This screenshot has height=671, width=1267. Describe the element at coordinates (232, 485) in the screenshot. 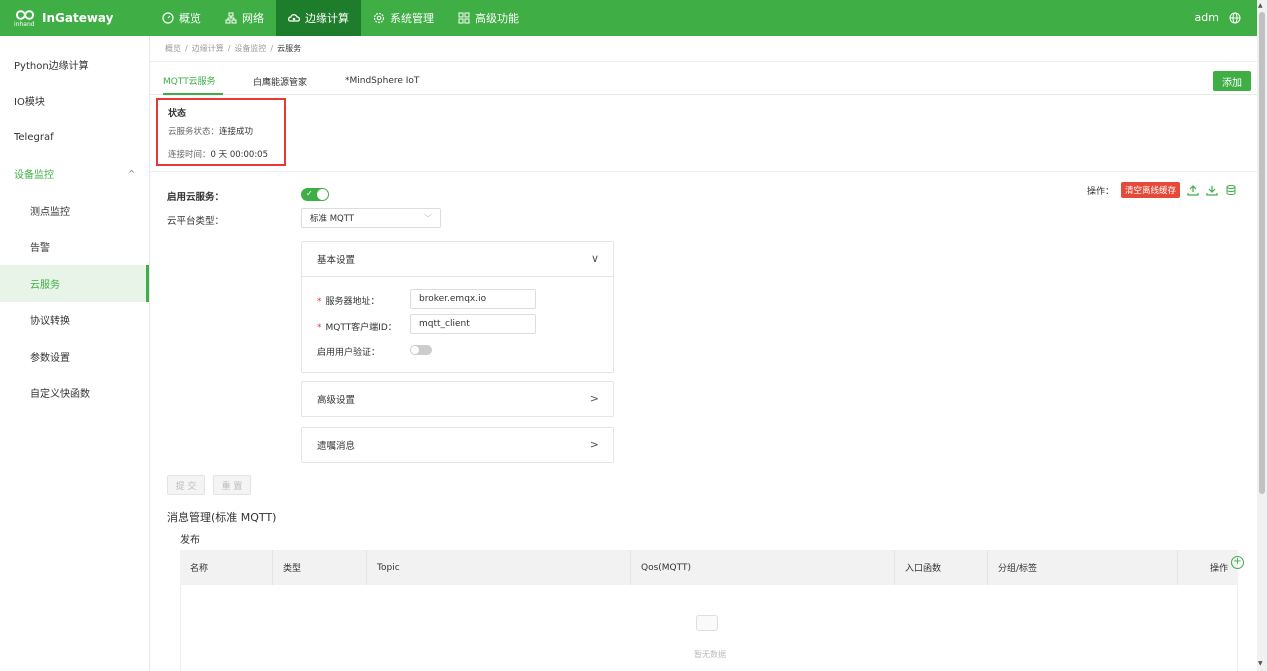

I see `reset-button: 重 置` at that location.